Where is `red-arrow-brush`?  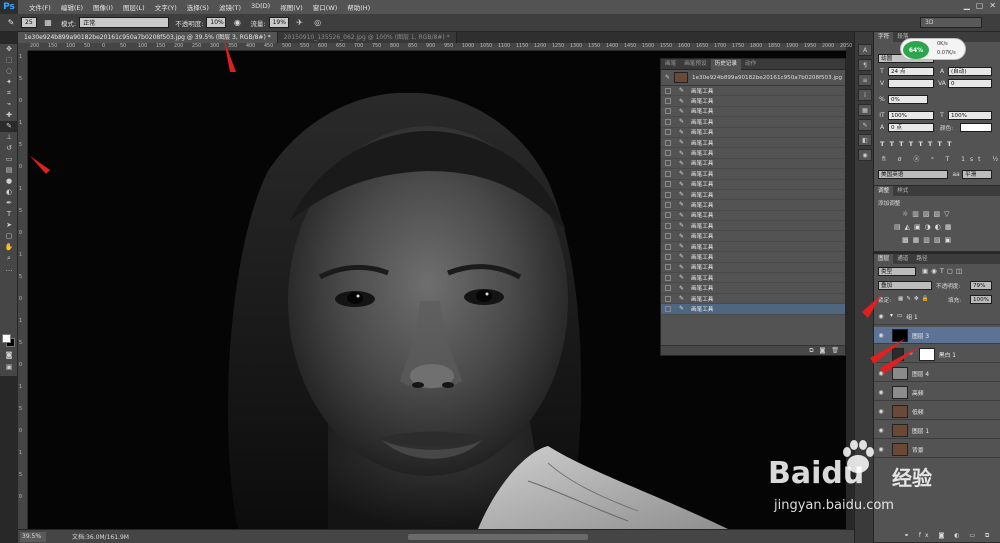 red-arrow-brush is located at coordinates (40, 165).